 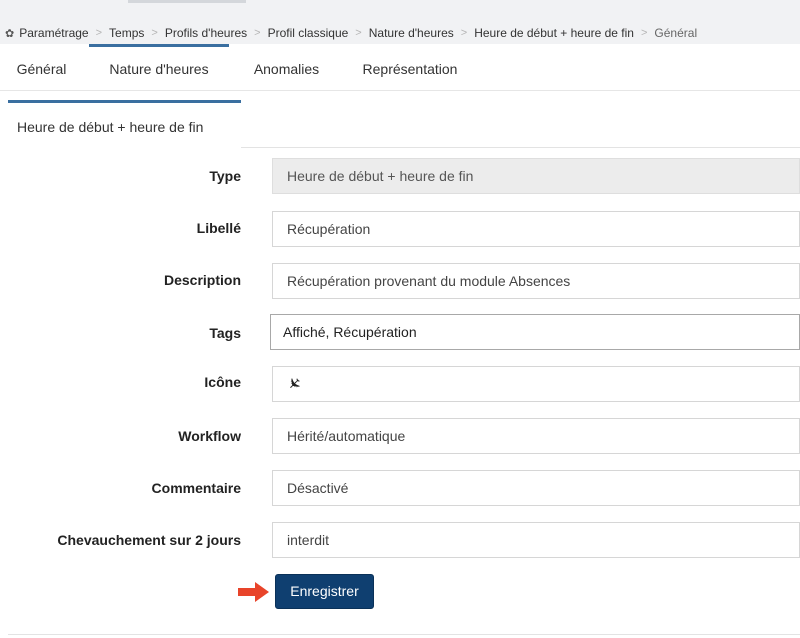 I want to click on type-label: Type, so click(x=225, y=176).